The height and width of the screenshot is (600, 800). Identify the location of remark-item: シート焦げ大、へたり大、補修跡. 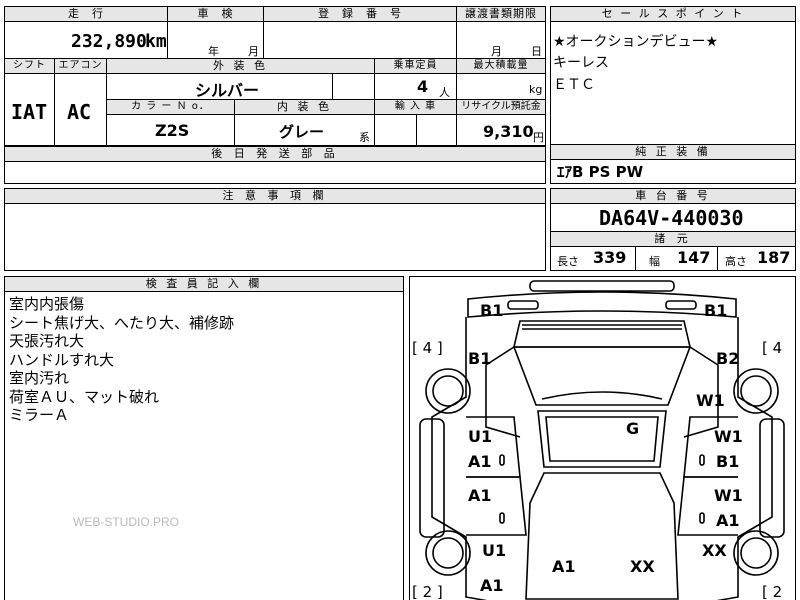
(122, 322).